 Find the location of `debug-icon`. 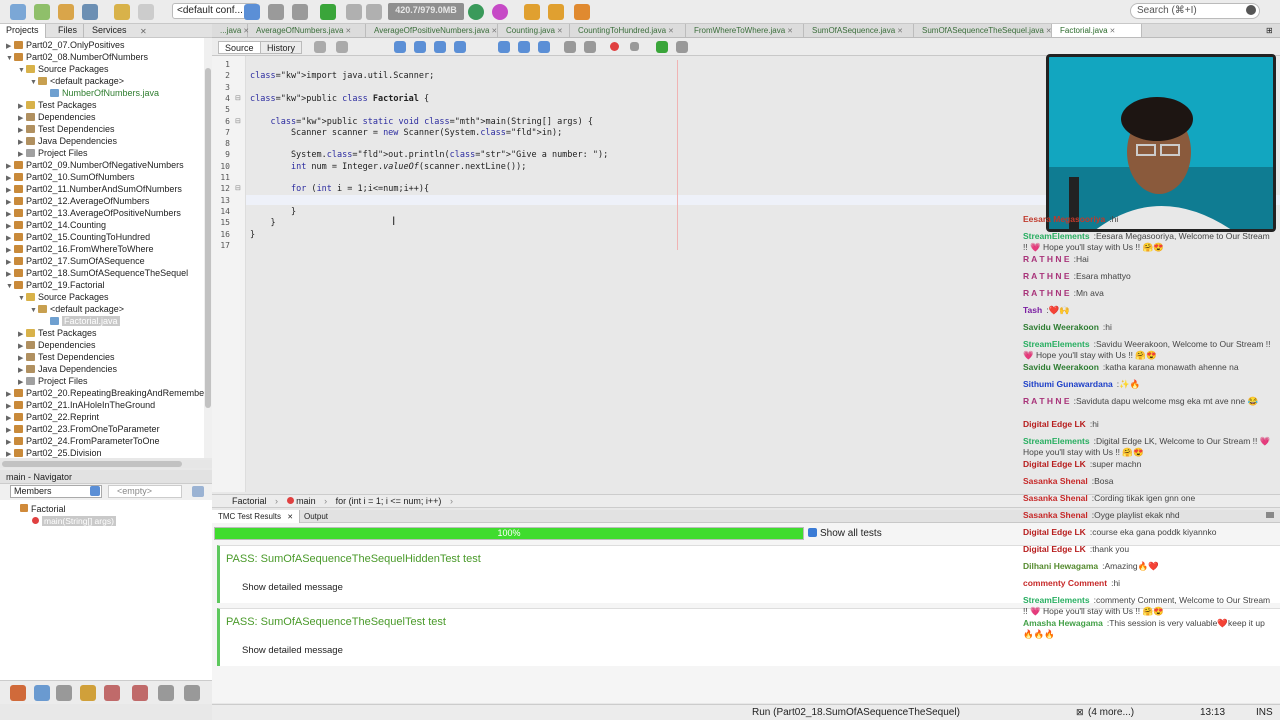

debug-icon is located at coordinates (354, 12).